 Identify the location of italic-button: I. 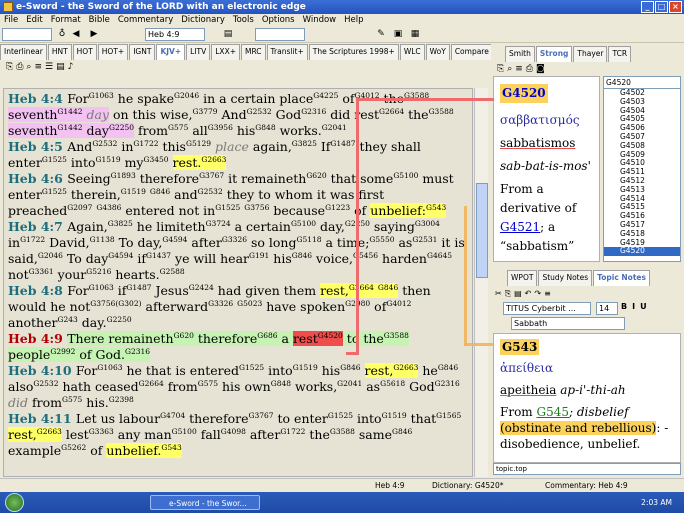
(633, 306).